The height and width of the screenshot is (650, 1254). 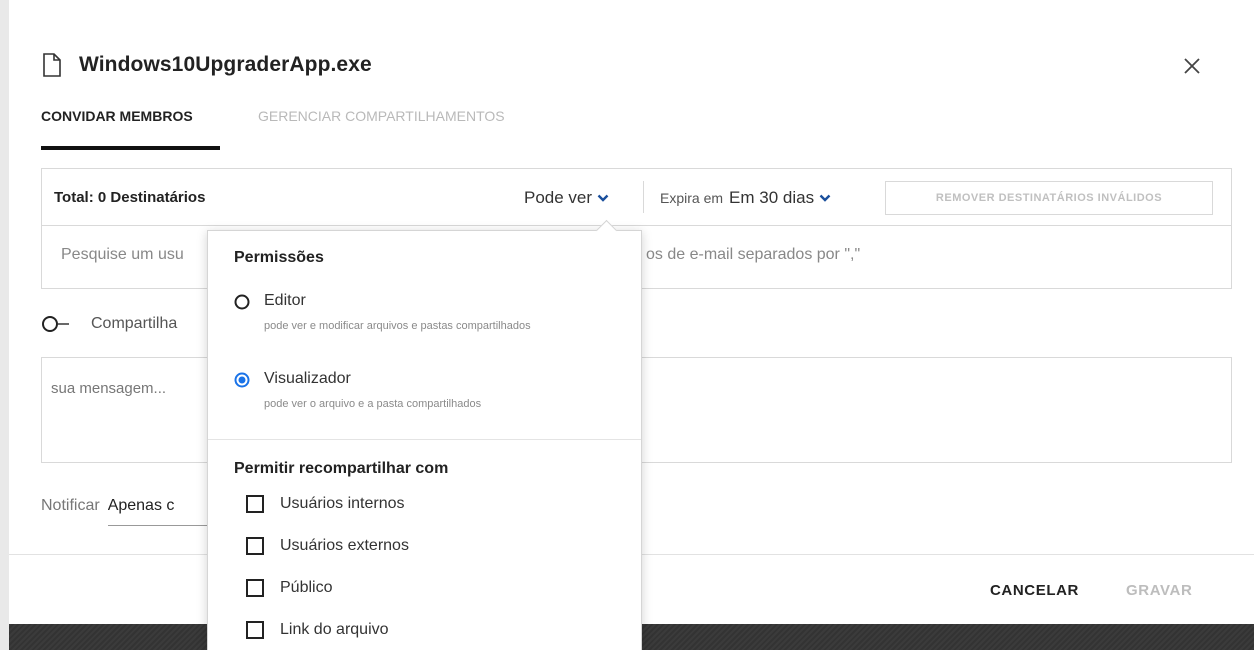 What do you see at coordinates (134, 323) in the screenshot?
I see `share-toggle-label: Compartilha` at bounding box center [134, 323].